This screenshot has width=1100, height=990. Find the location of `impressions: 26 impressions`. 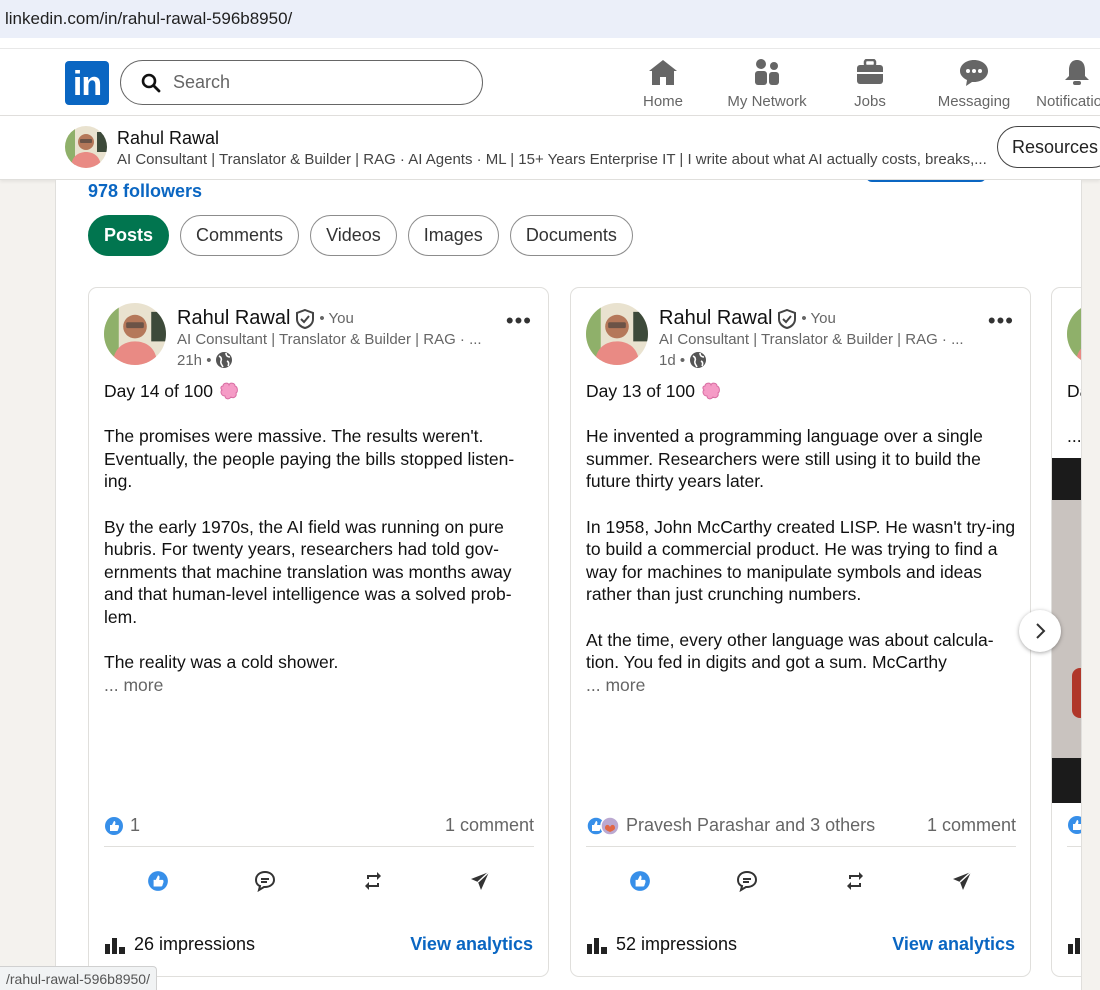

impressions: 26 impressions is located at coordinates (179, 944).